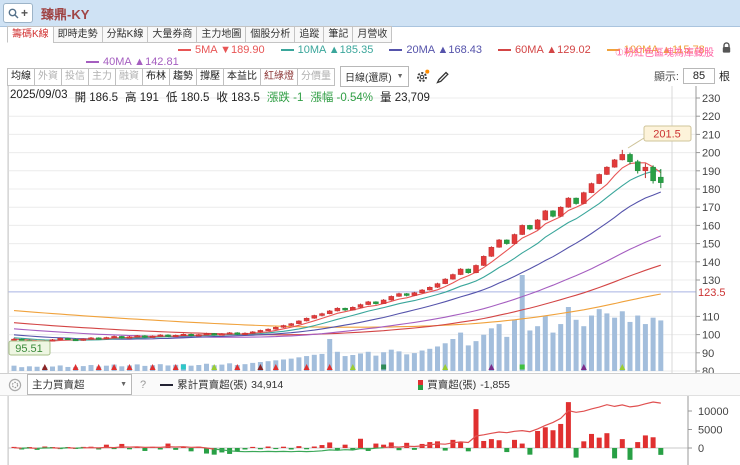 The height and width of the screenshot is (465, 740). Describe the element at coordinates (58, 385) in the screenshot. I see `indicator-dropdown-value: 主力買賣超` at that location.